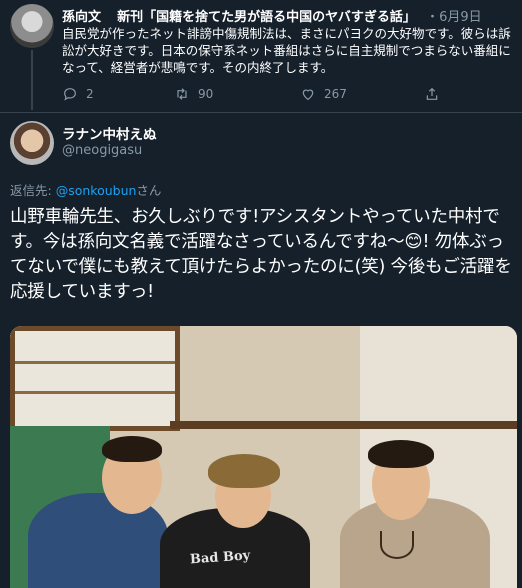 This screenshot has width=522, height=588. I want to click on share-icon, so click(432, 93).